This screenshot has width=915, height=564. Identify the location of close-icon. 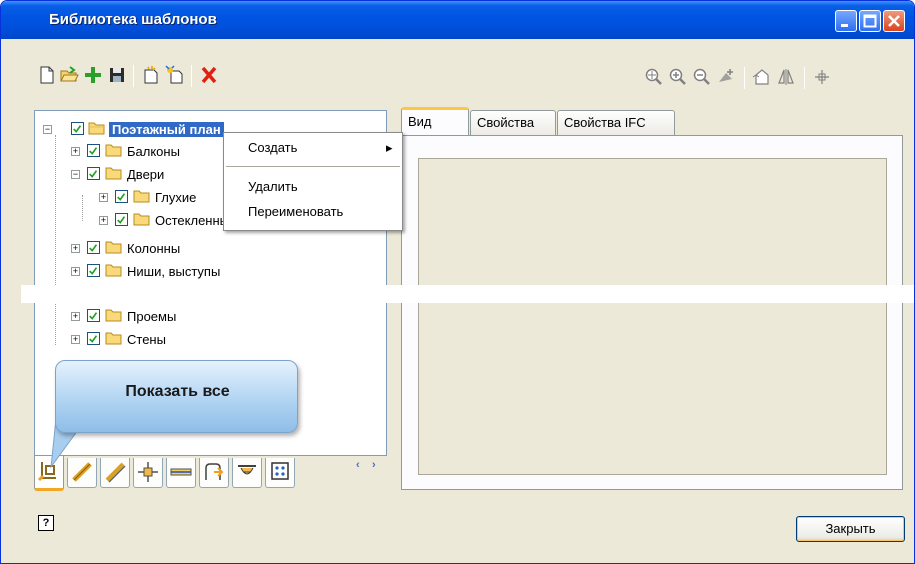
(894, 21).